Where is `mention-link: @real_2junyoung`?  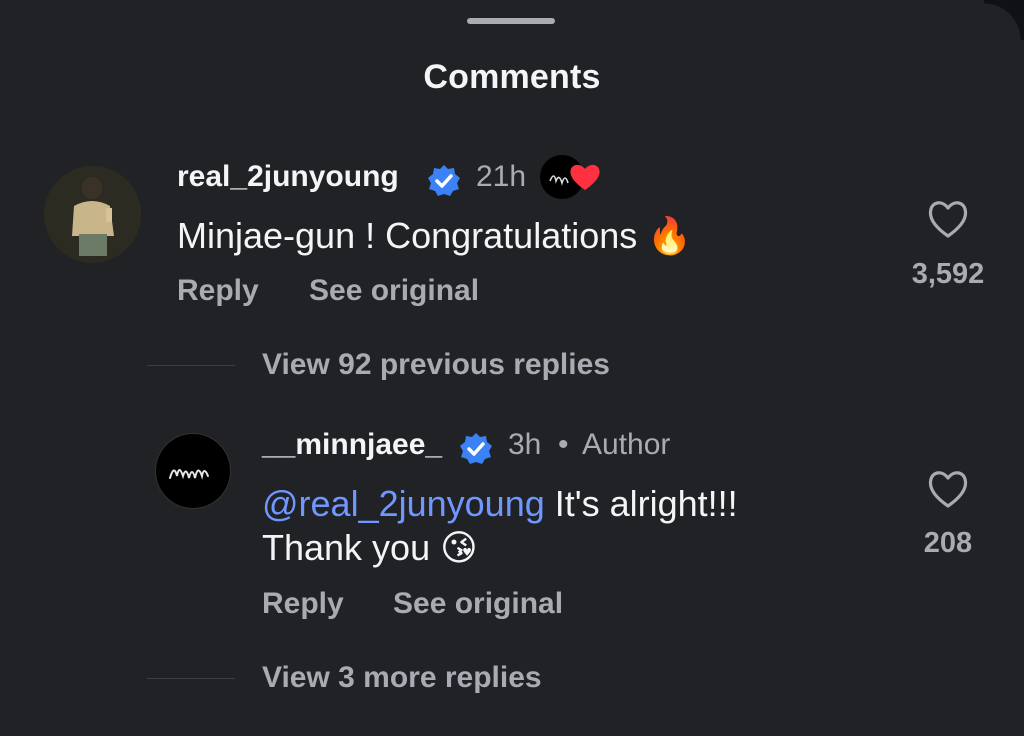
mention-link: @real_2junyoung is located at coordinates (403, 503).